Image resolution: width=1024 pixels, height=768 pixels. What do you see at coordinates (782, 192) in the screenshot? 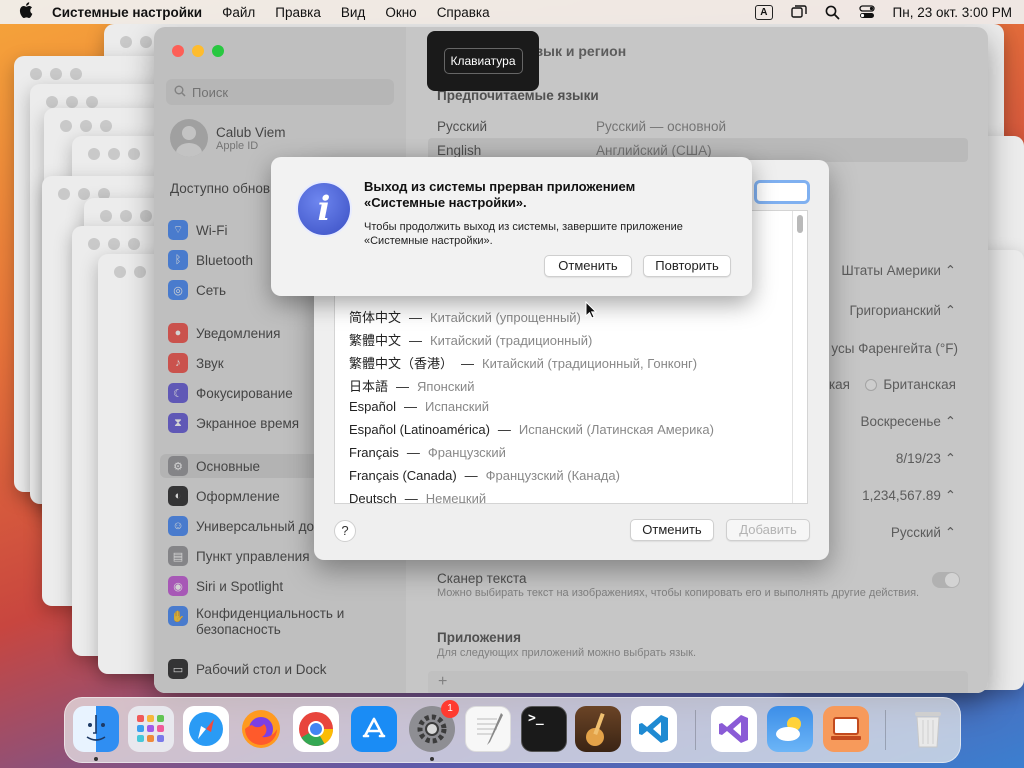
I see `language-search-field` at bounding box center [782, 192].